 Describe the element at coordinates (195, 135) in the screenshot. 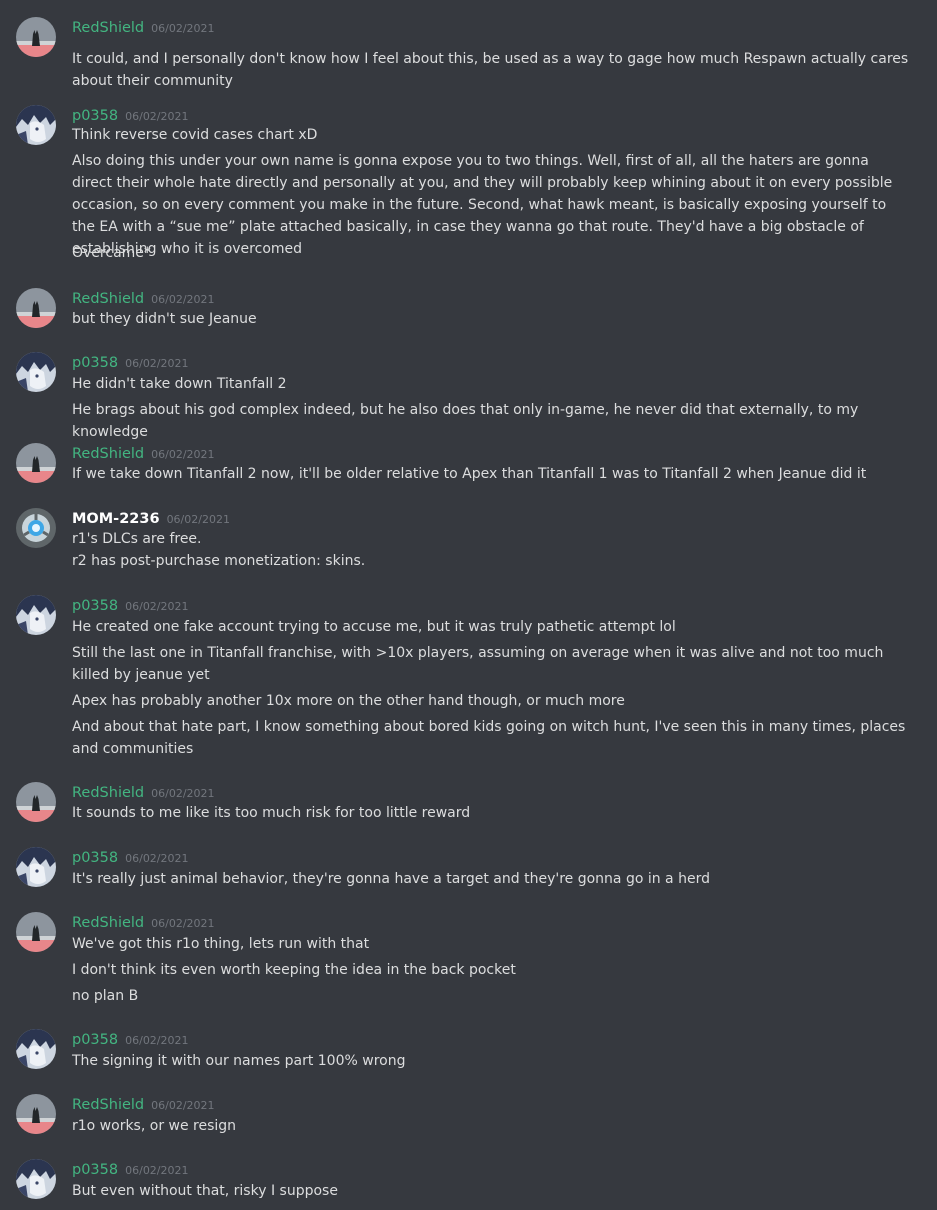

I see `message-text: Think reverse covid cases chart xD` at that location.